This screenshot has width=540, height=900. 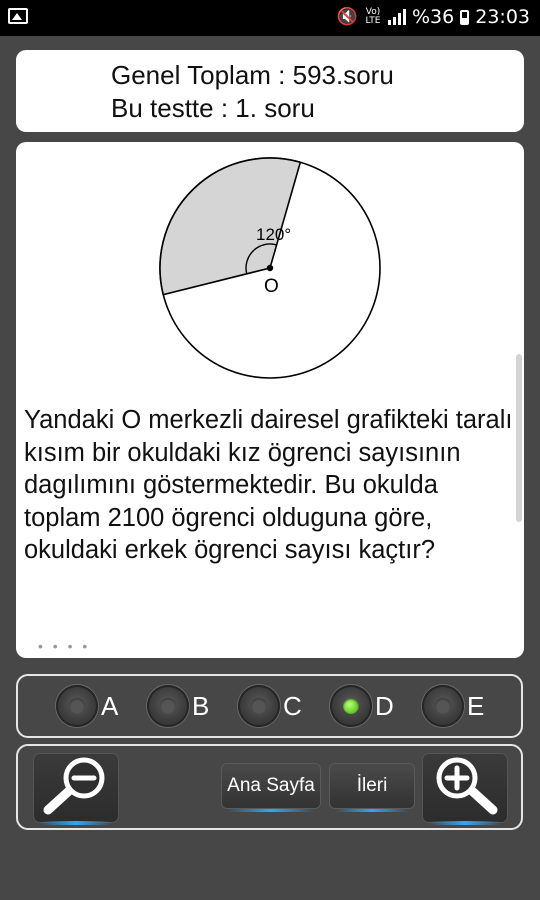 What do you see at coordinates (373, 16) in the screenshot?
I see `volte-icon: Vo) LTE` at bounding box center [373, 16].